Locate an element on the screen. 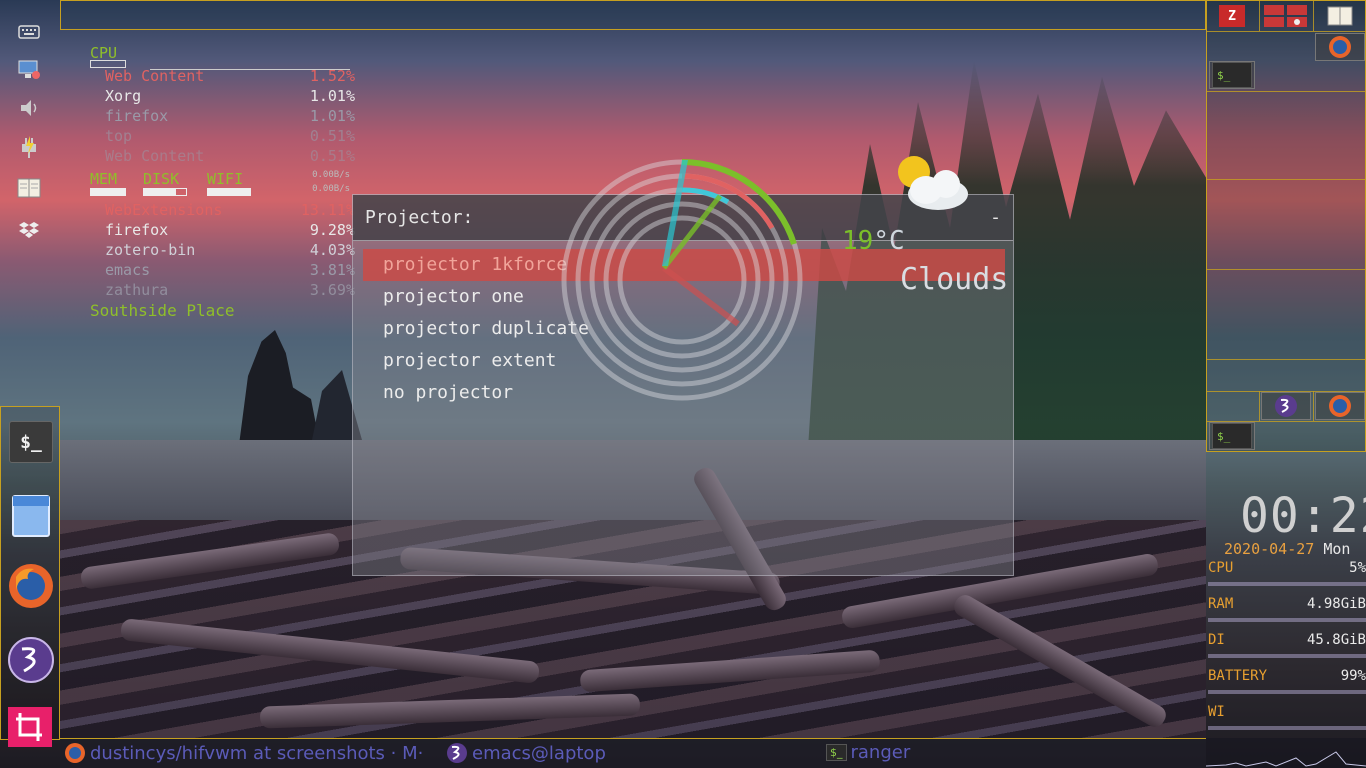  taskbar-ranger-window: $_ ranger is located at coordinates (868, 752).